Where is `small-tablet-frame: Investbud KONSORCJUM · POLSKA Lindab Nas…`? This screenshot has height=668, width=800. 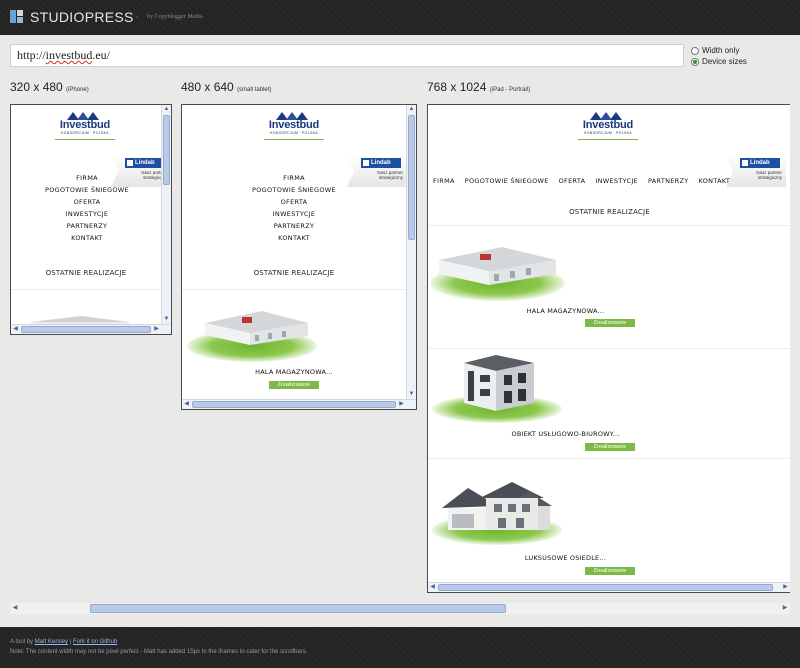
small-tablet-frame: Investbud KONSORCJUM · POLSKA Lindab Nas… is located at coordinates (299, 257).